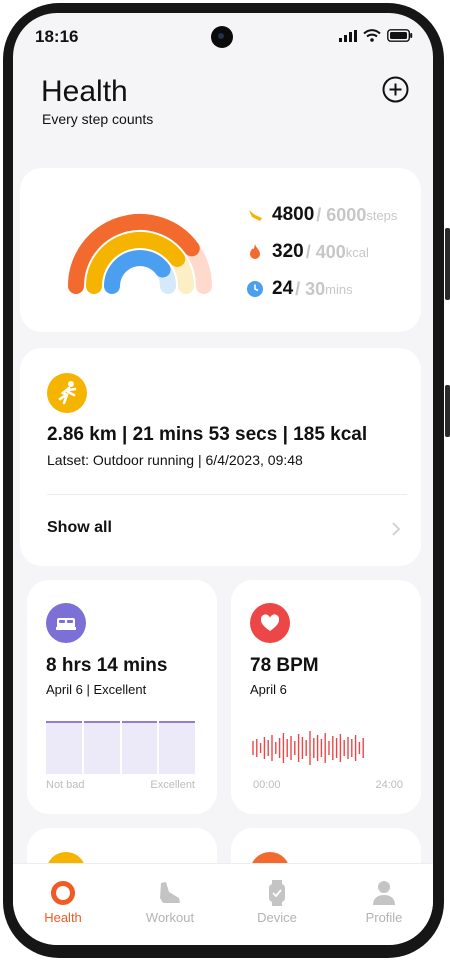  I want to click on signal-icon, so click(348, 35).